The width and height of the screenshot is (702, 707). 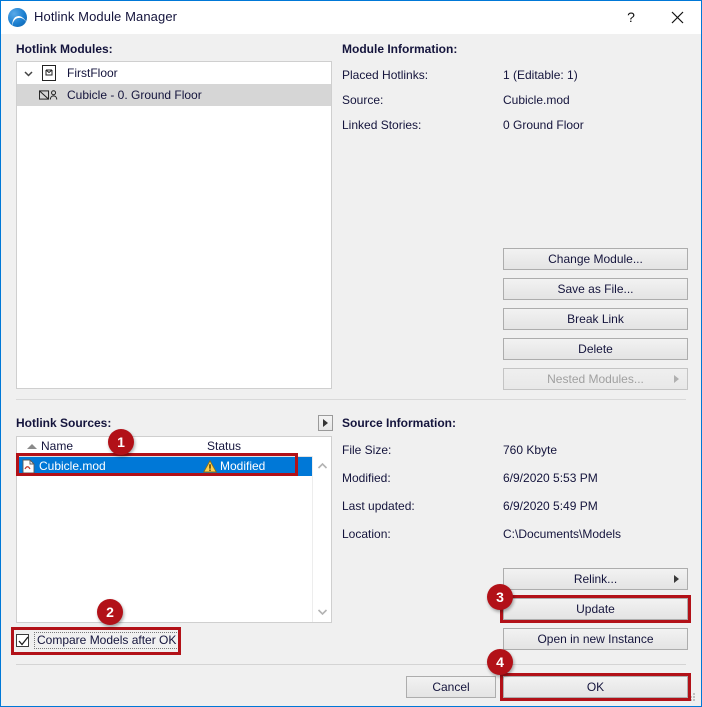 What do you see at coordinates (562, 534) in the screenshot?
I see `location-value: C:\Documents\Models` at bounding box center [562, 534].